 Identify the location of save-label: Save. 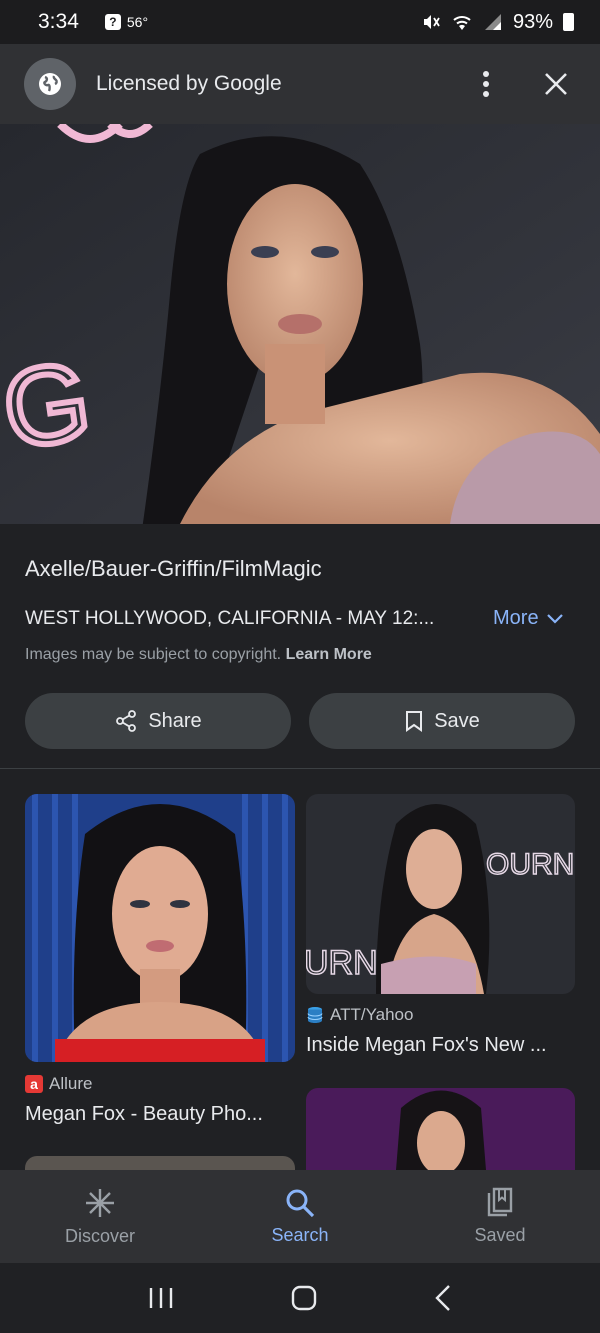
(457, 720).